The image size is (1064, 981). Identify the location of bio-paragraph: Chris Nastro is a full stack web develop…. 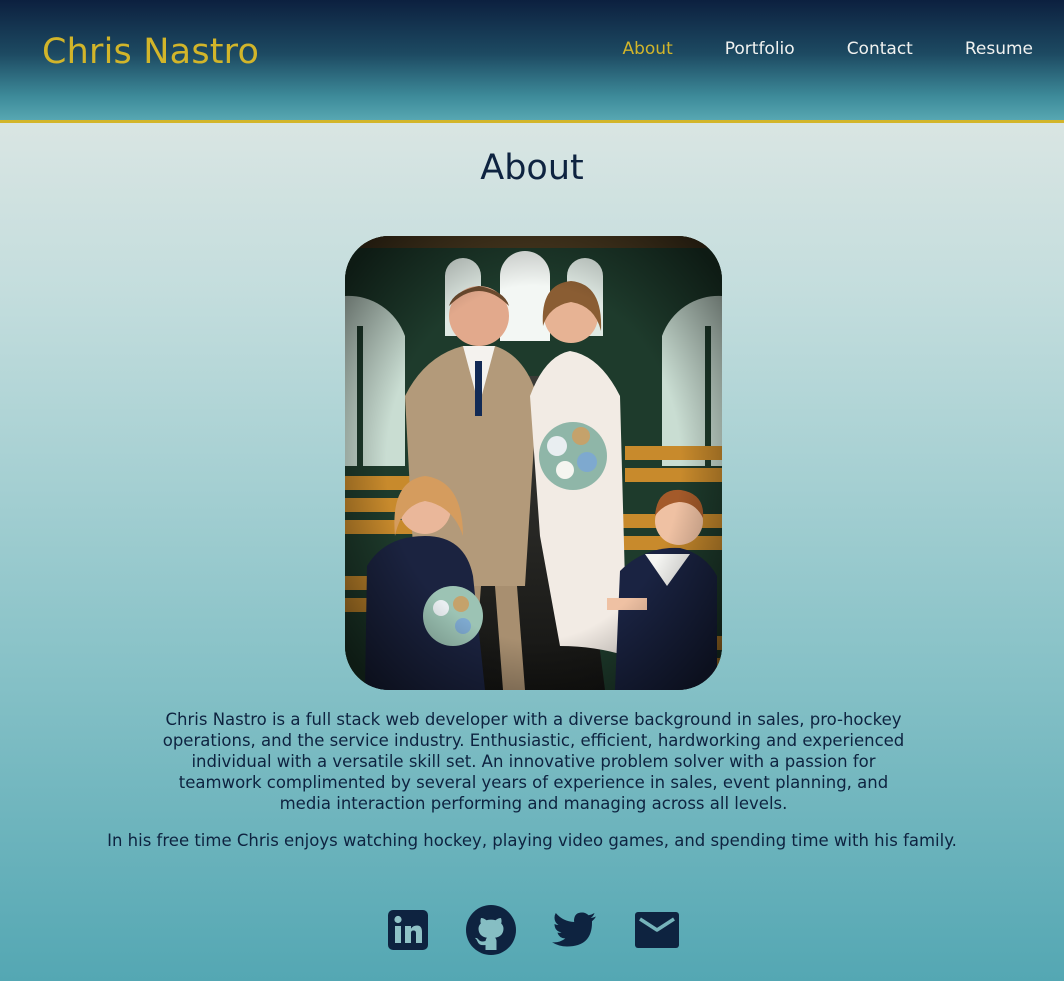
(533, 761).